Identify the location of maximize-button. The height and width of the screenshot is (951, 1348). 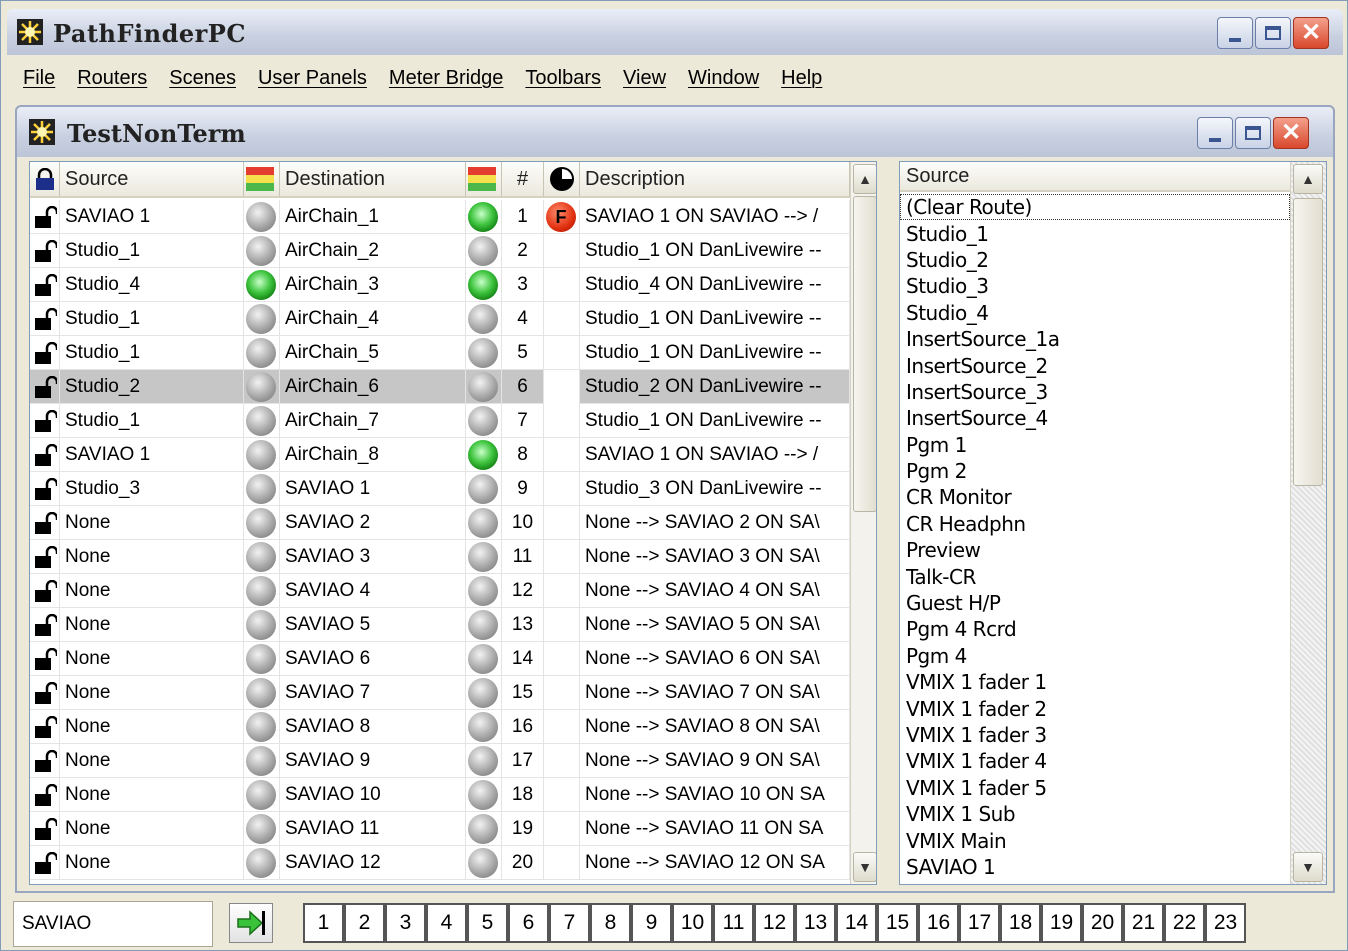
(1273, 33).